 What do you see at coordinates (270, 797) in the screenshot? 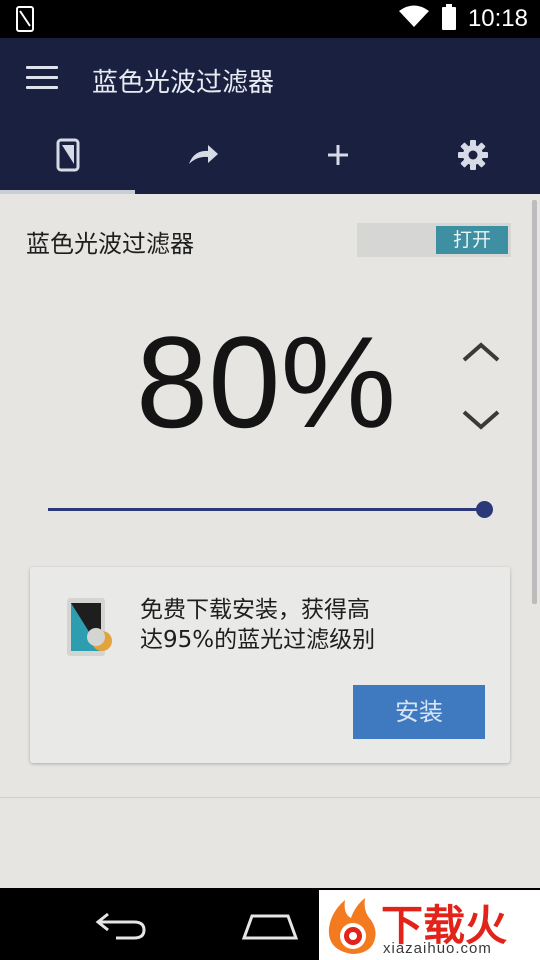
I see `divider` at bounding box center [270, 797].